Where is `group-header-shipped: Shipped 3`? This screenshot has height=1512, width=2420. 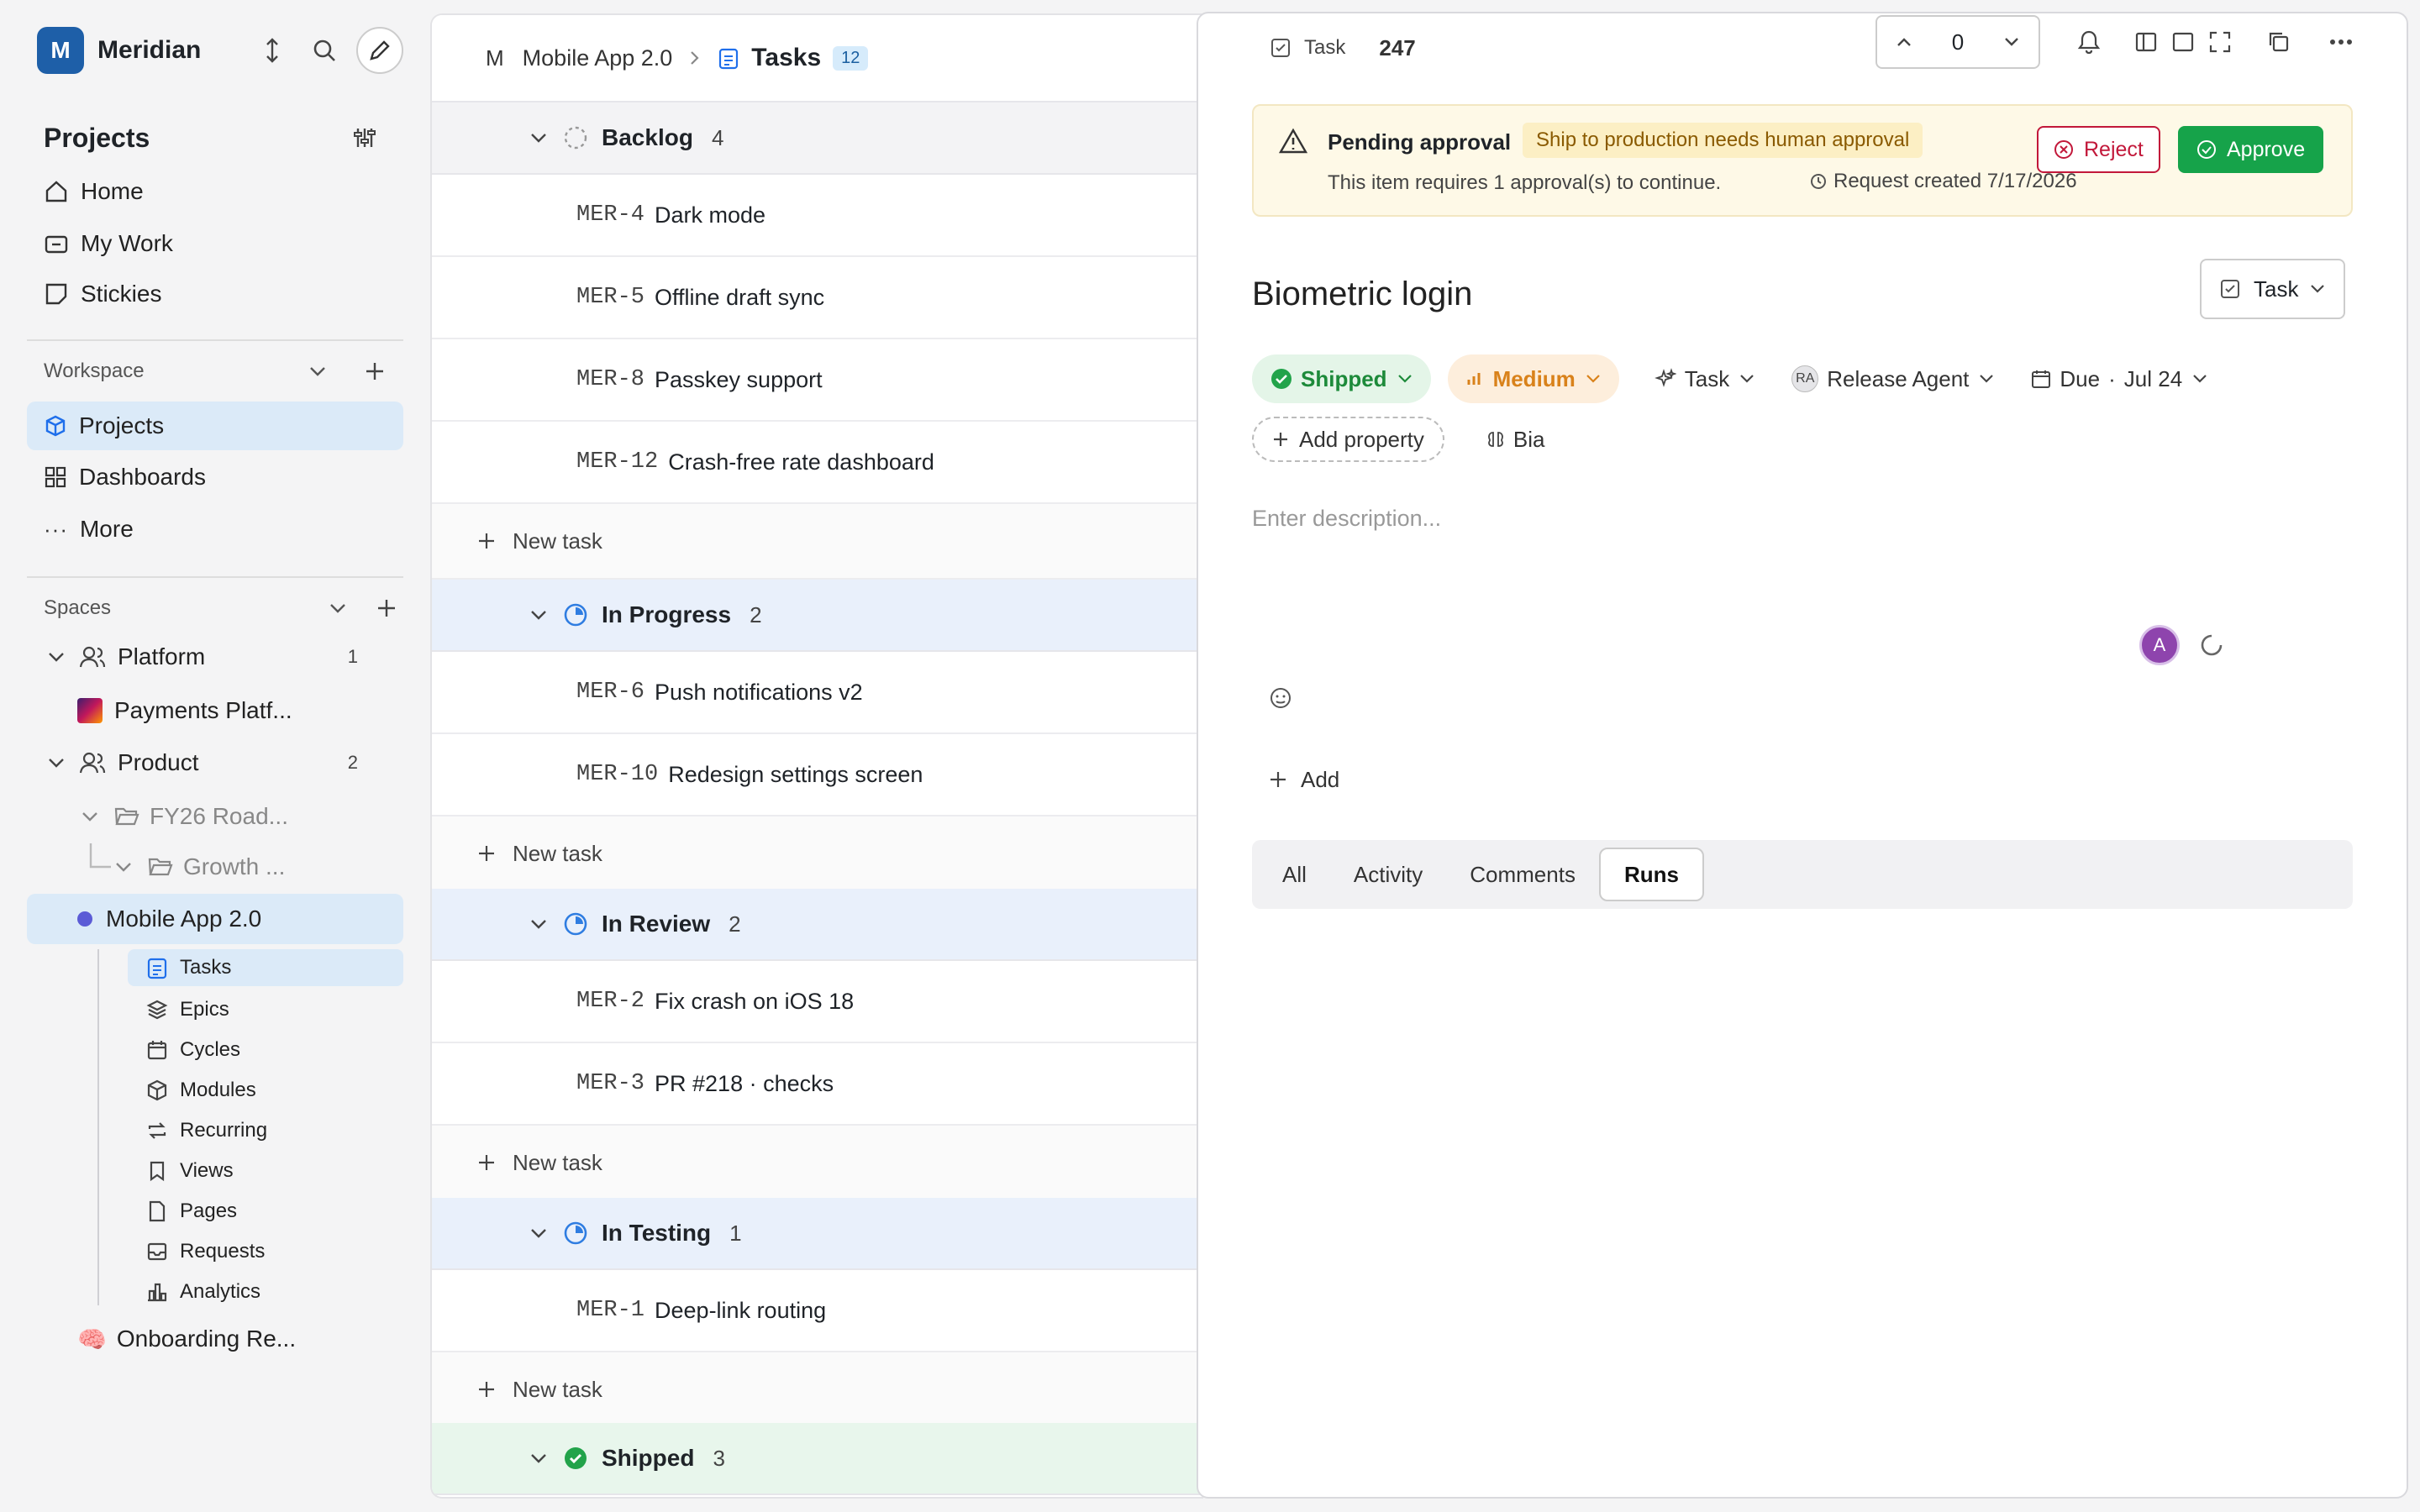 group-header-shipped: Shipped 3 is located at coordinates (817, 1459).